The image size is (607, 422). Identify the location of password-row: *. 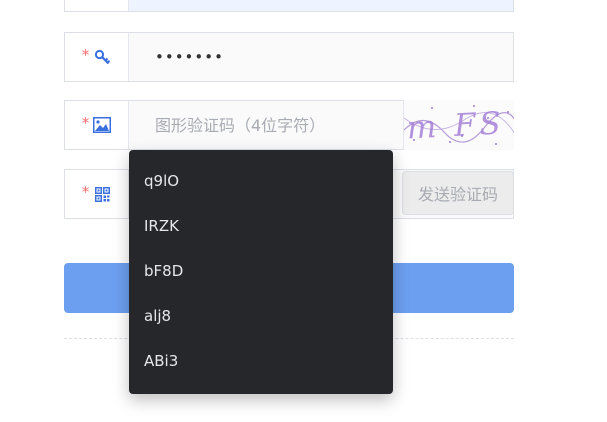
(289, 57).